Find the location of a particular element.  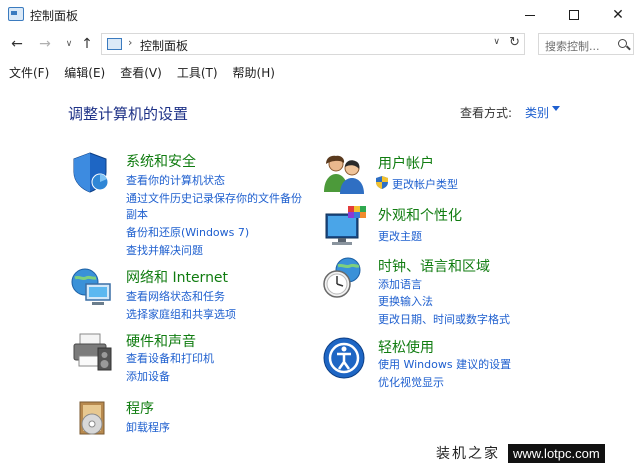

chevron-down-icon: ∨ is located at coordinates (496, 42).